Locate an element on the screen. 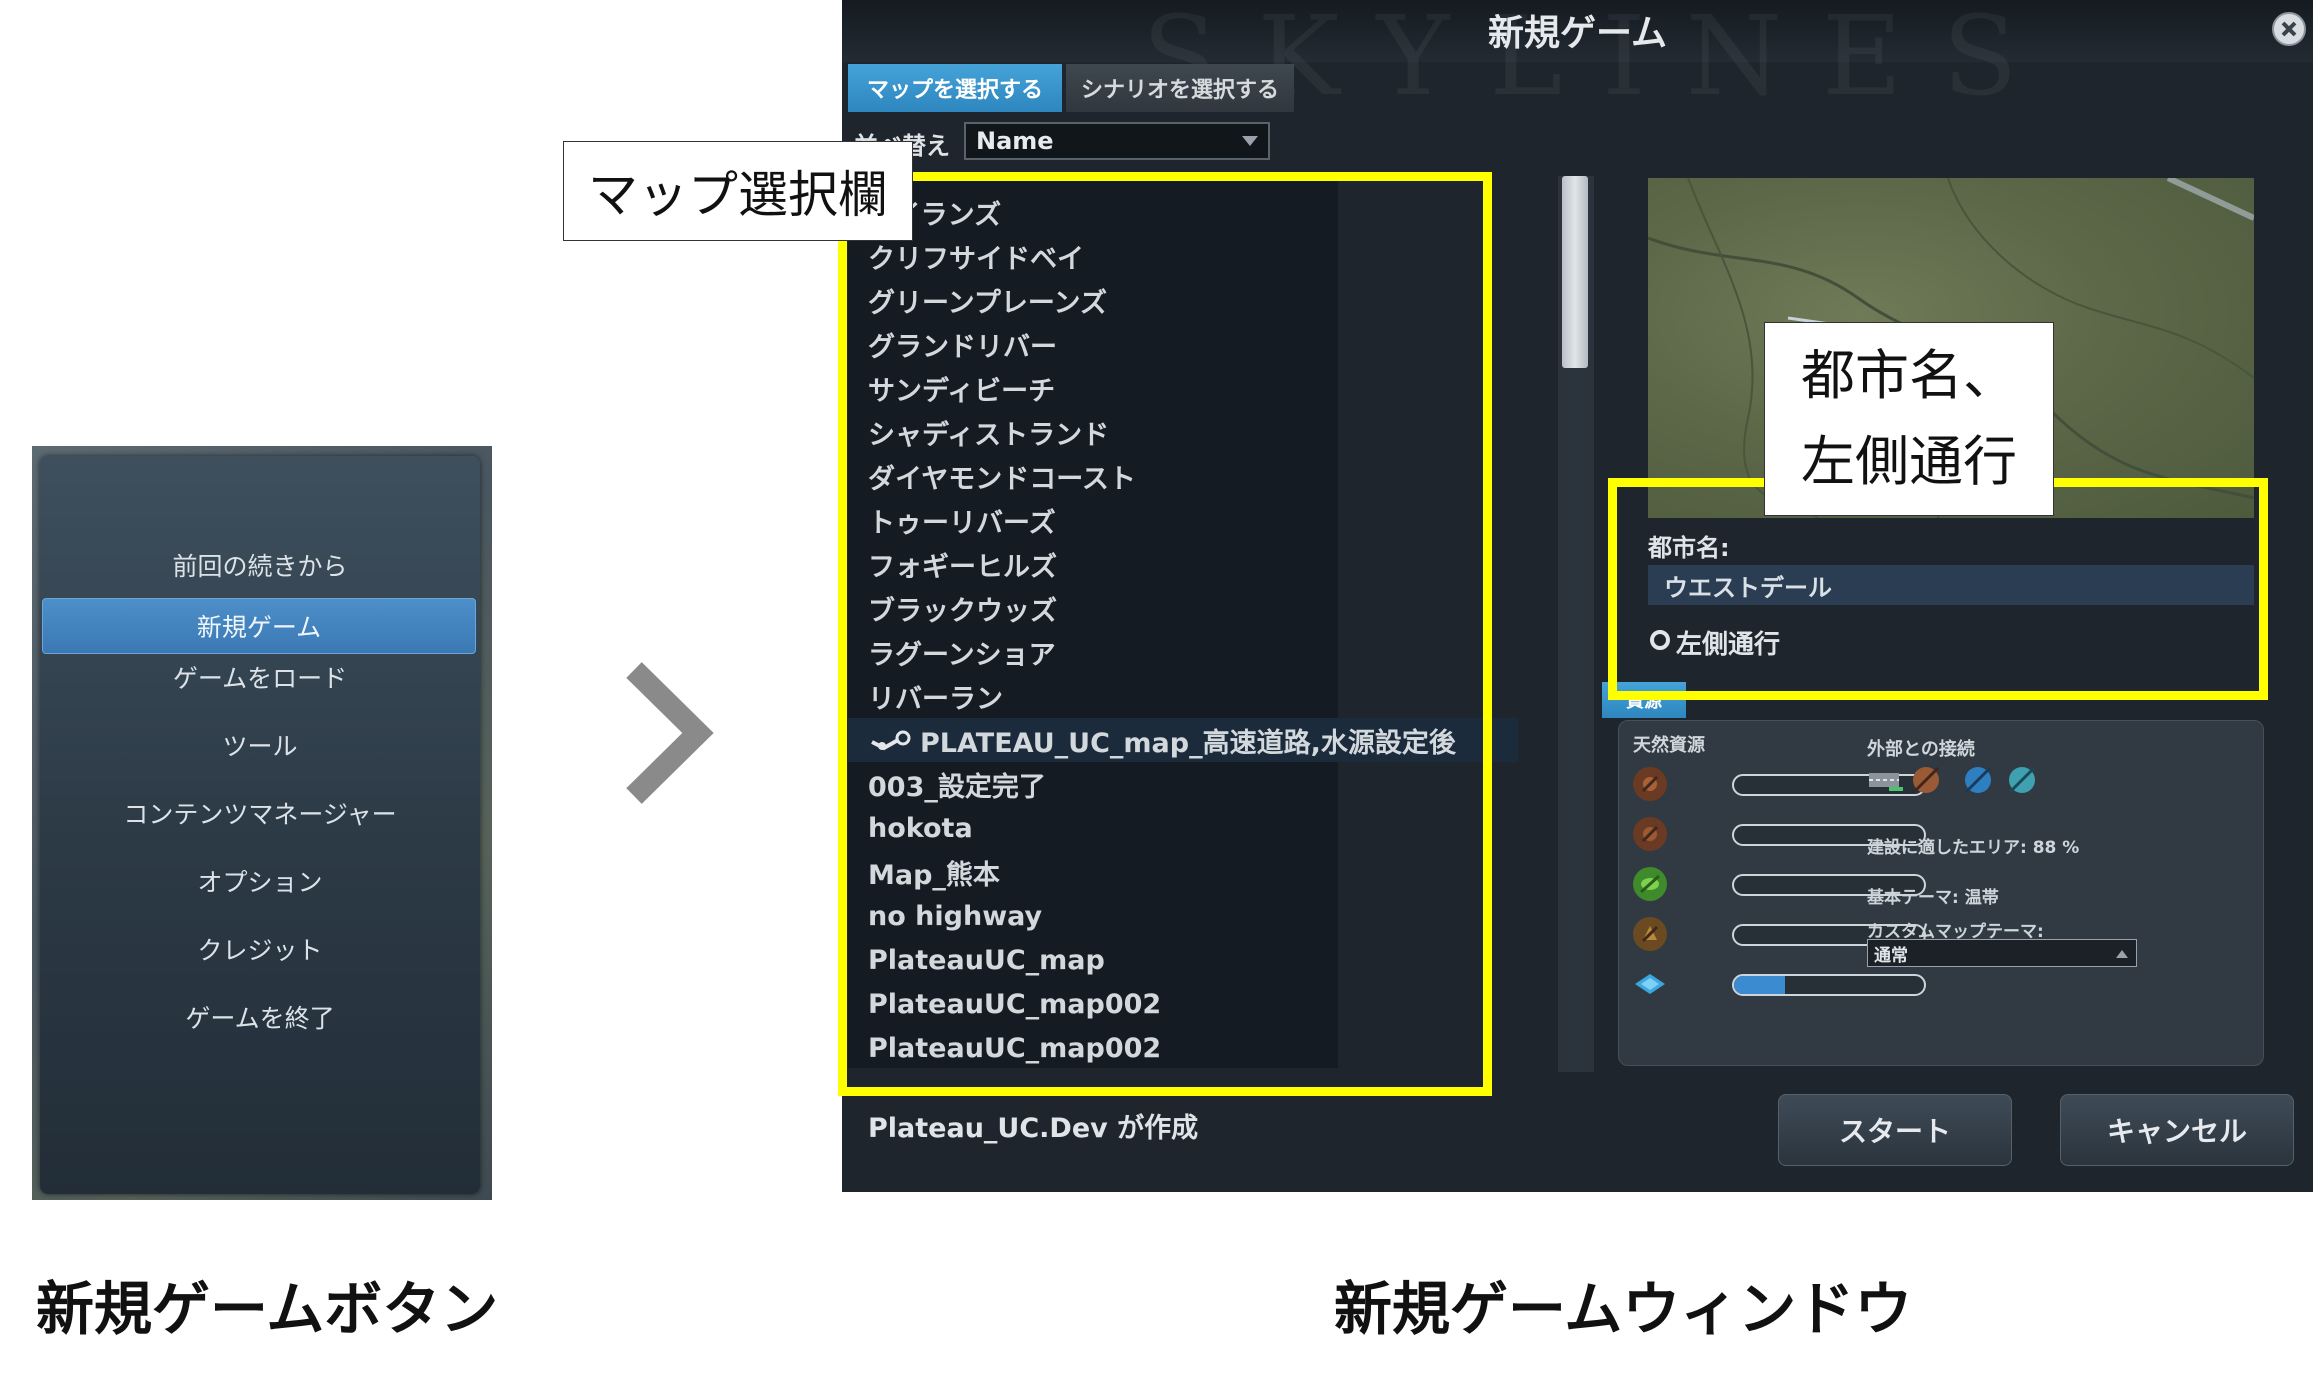 This screenshot has height=1374, width=2313. oil-icon is located at coordinates (1650, 834).